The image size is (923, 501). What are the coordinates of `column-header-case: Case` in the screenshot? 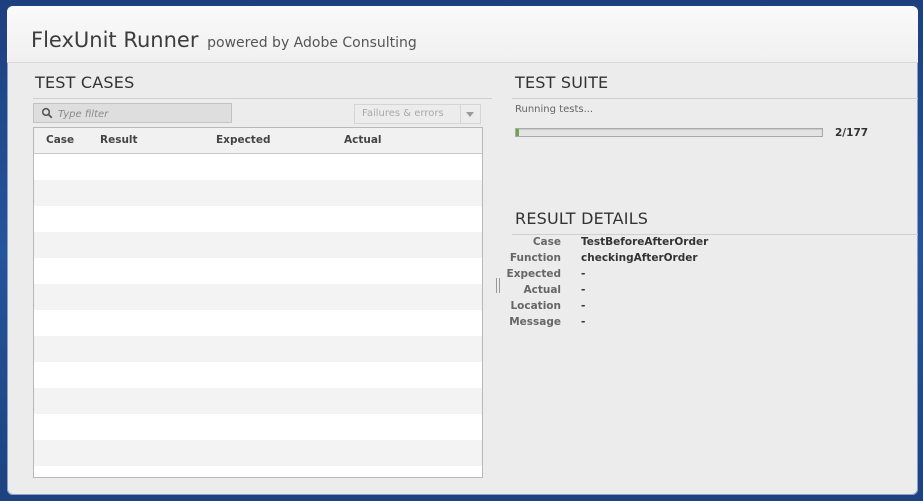 It's located at (60, 140).